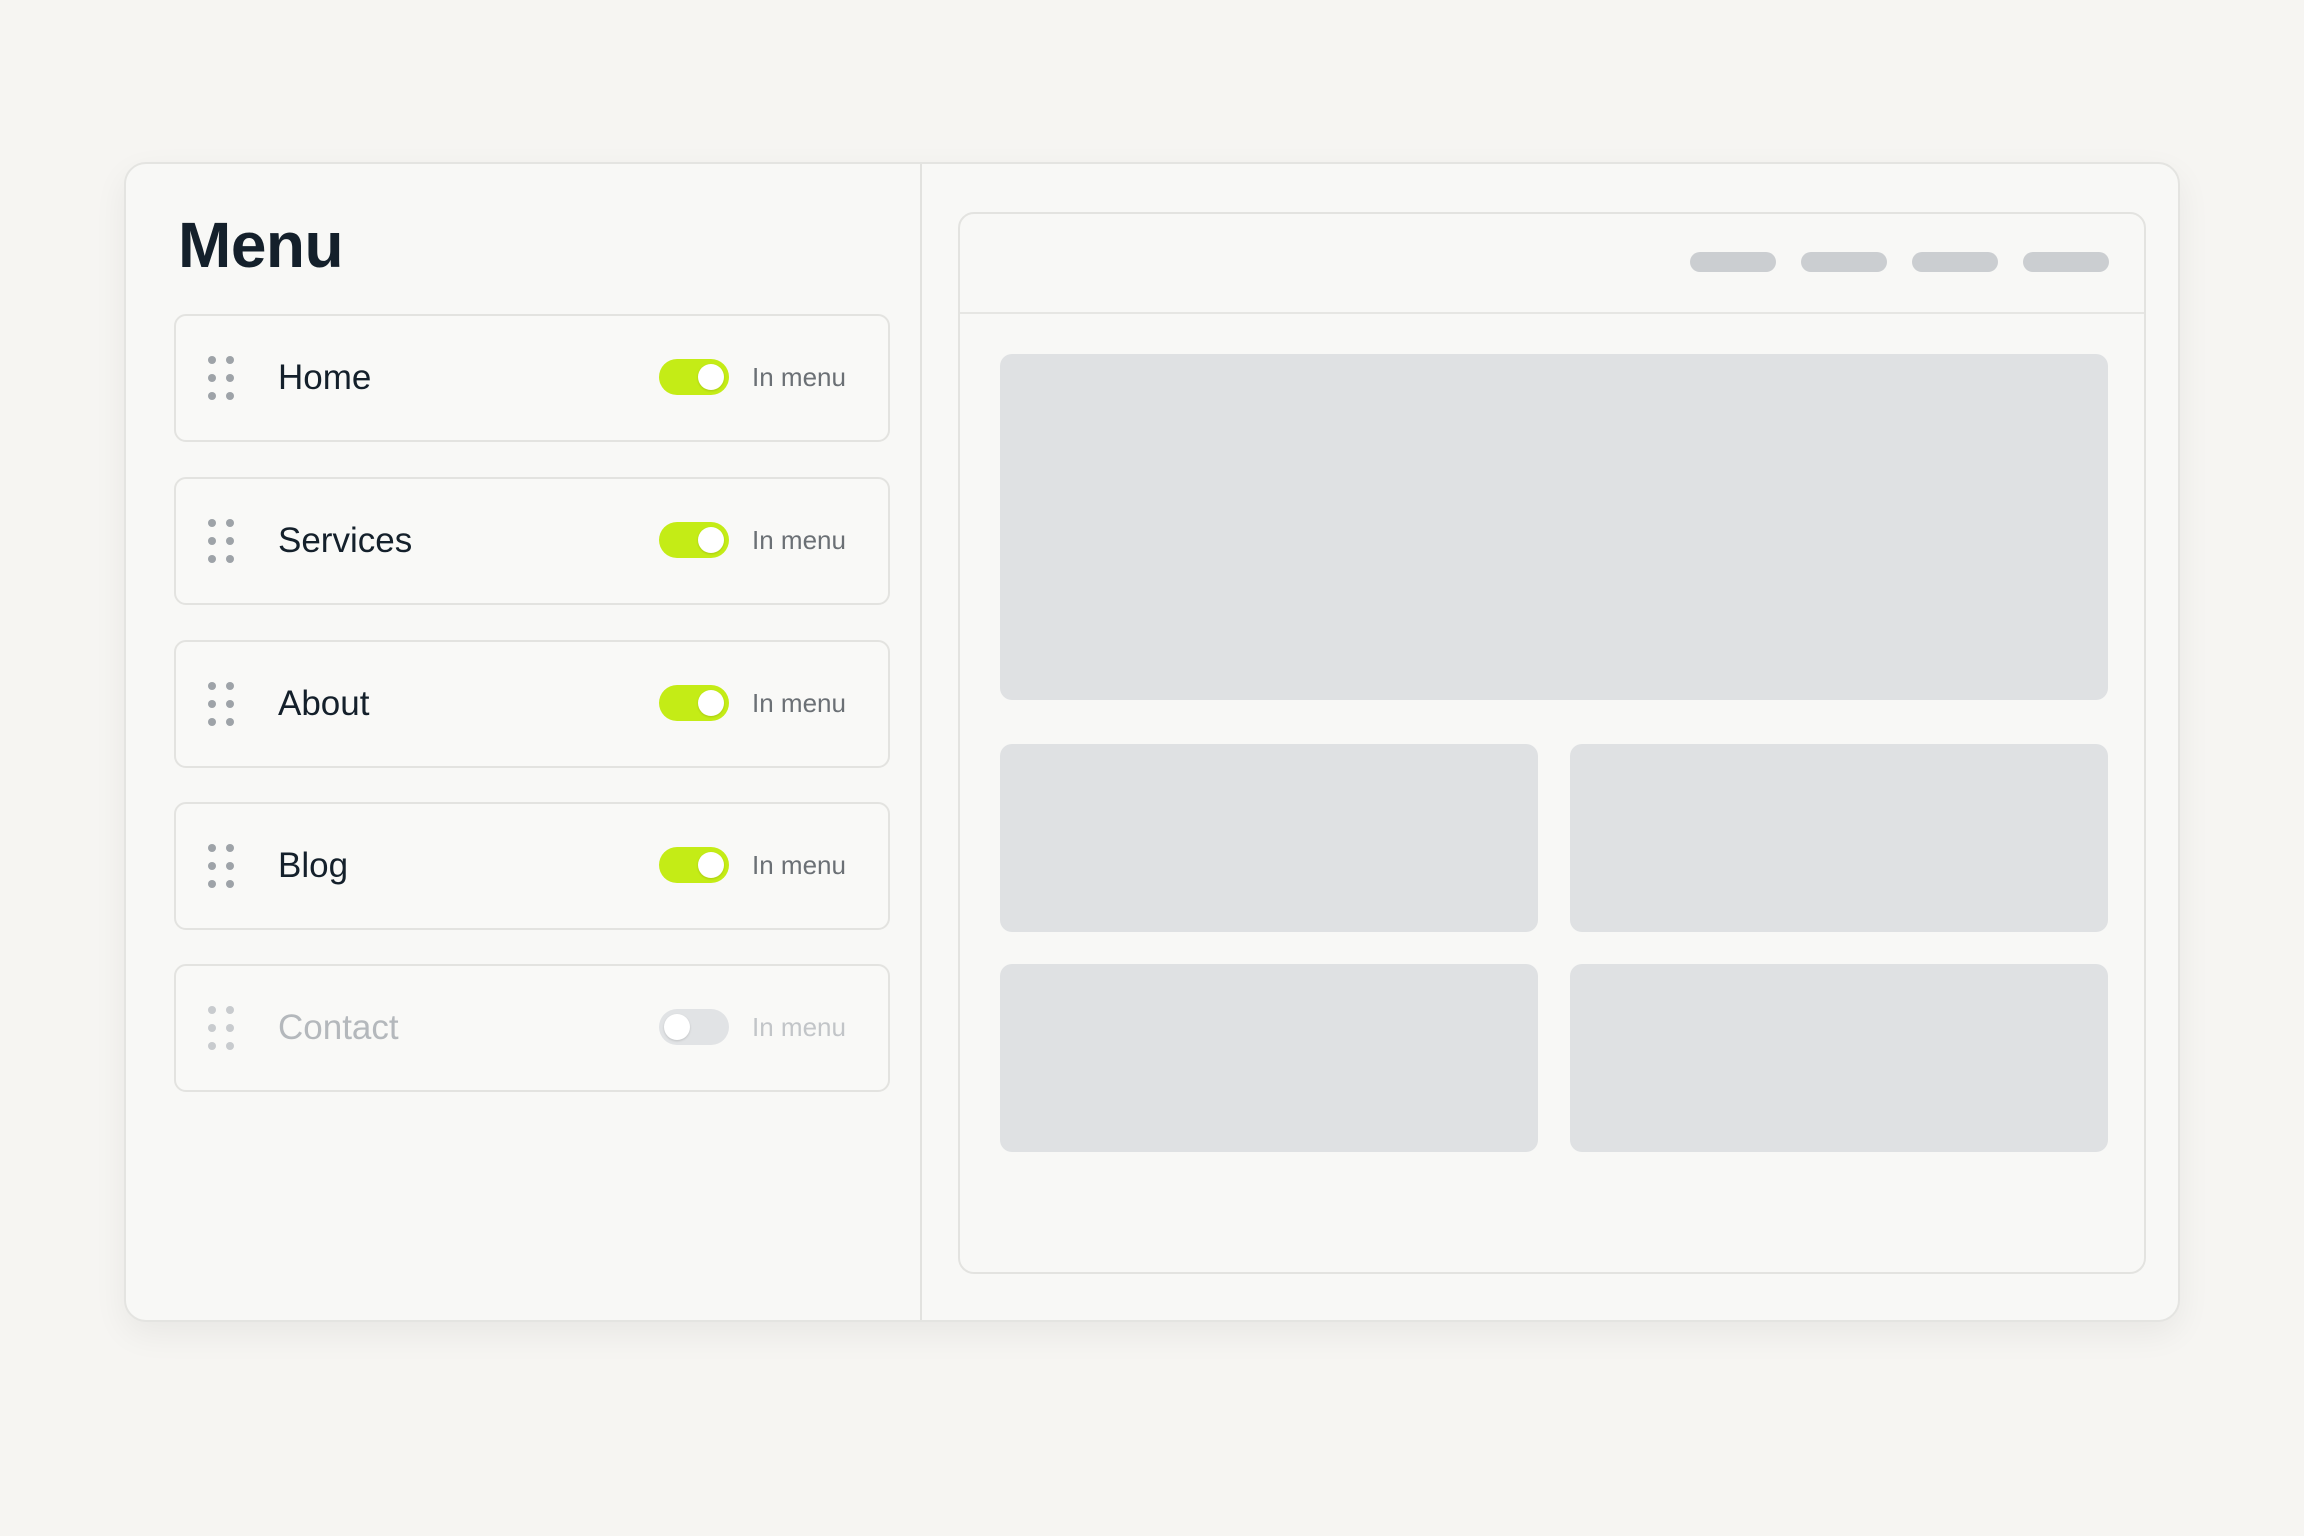 This screenshot has height=1536, width=2304. Describe the element at coordinates (532, 378) in the screenshot. I see `menu-item-home: Home In menu` at that location.